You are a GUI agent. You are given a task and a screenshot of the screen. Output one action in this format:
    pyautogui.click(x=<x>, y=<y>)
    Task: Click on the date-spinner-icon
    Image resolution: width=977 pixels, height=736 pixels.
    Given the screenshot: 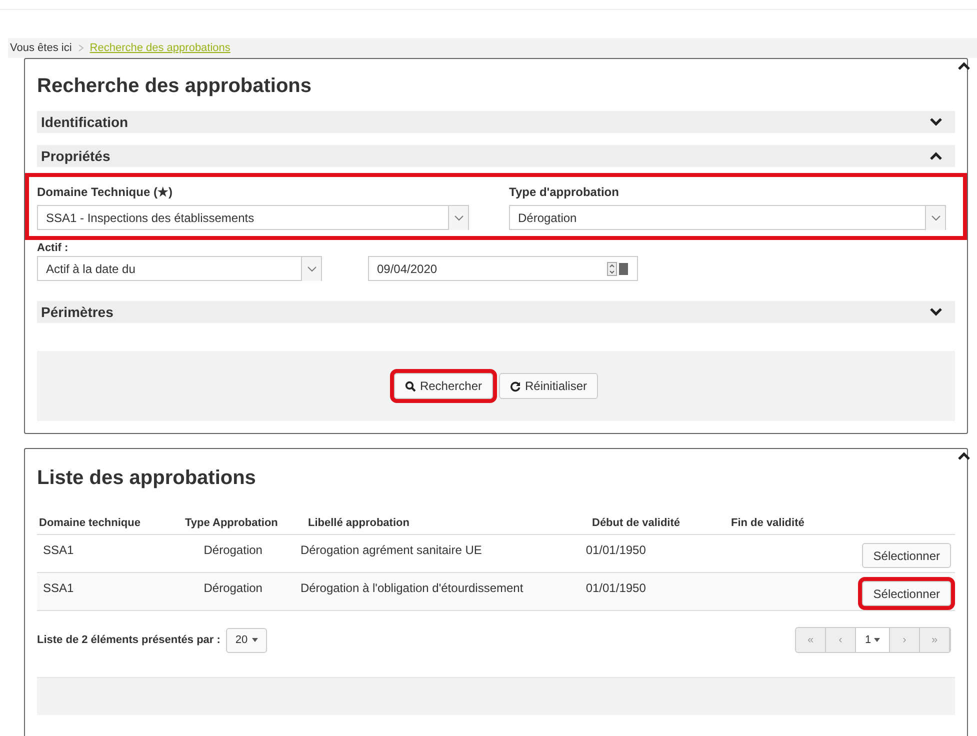 What is the action you would take?
    pyautogui.click(x=618, y=269)
    